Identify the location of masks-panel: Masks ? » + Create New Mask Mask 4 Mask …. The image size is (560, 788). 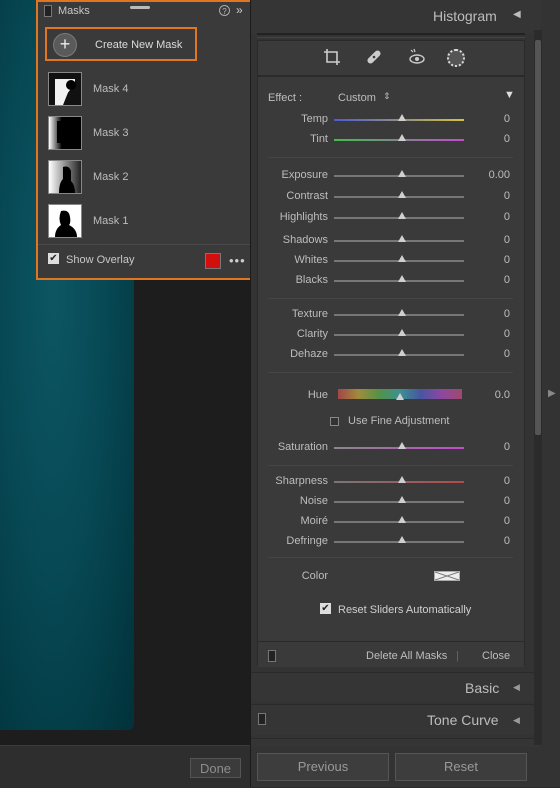
(145, 140).